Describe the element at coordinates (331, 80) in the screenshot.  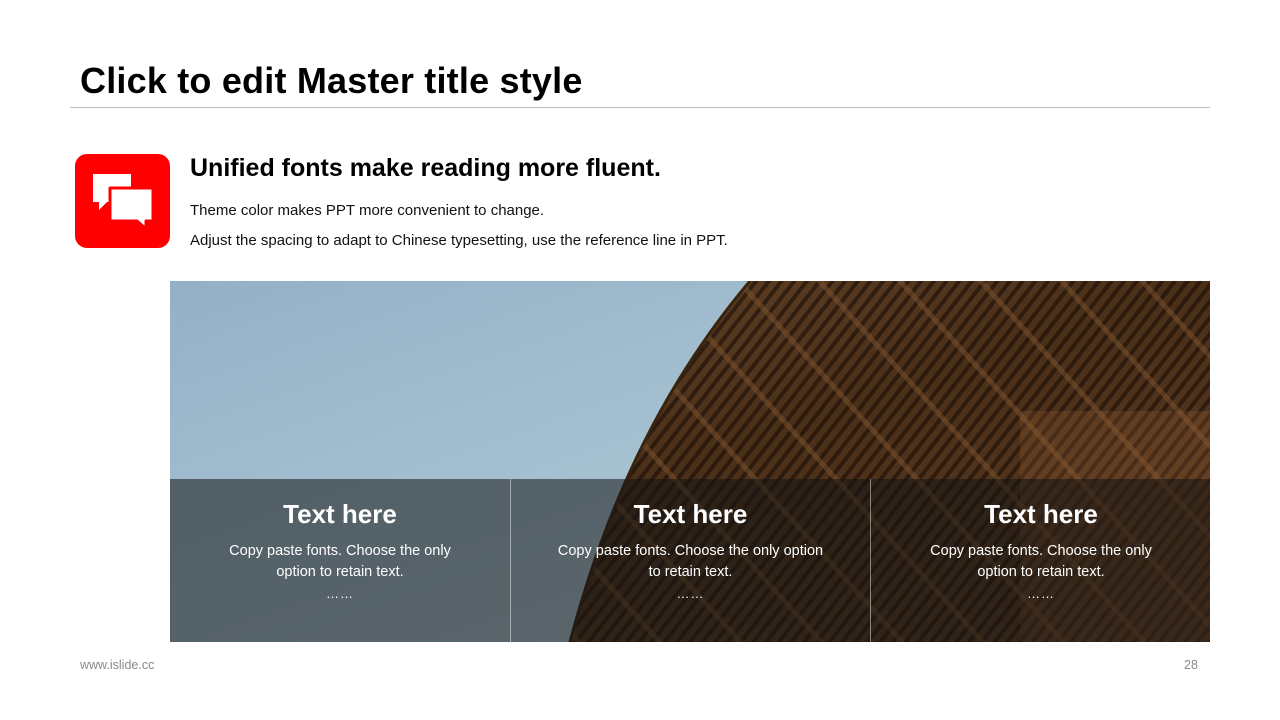
I see `slide-title: Click to edit Master title style` at that location.